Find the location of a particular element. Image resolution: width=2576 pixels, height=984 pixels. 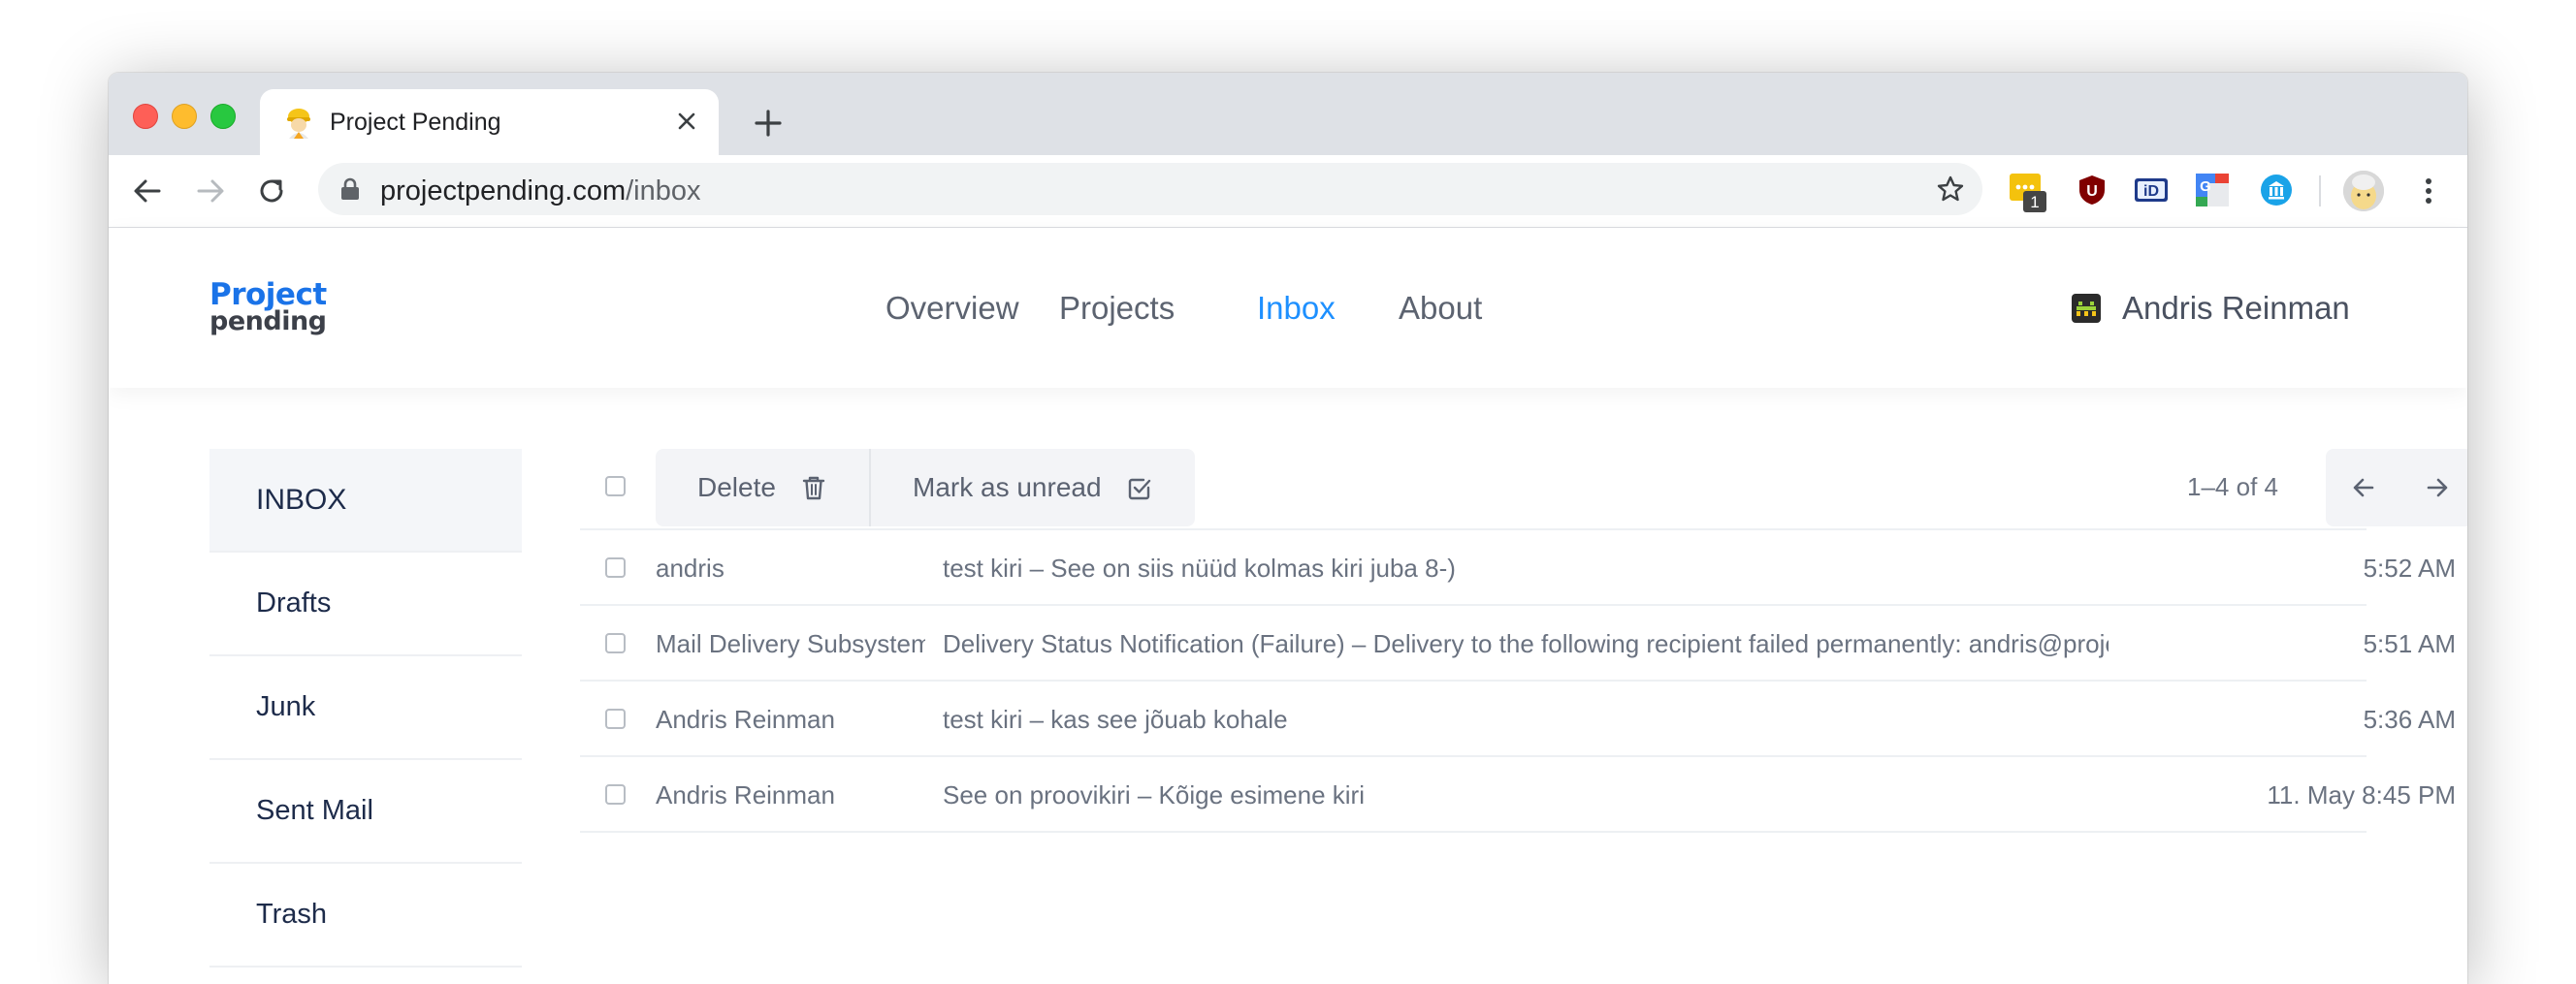

logo-bottom-text: pending is located at coordinates (268, 321).